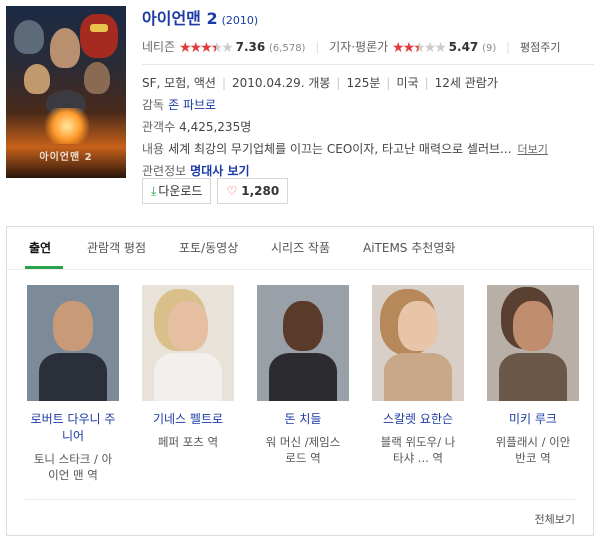 This screenshot has height=546, width=602. Describe the element at coordinates (73, 467) in the screenshot. I see `cast-role: 토니 스타크 / 아이언 맨 역` at that location.